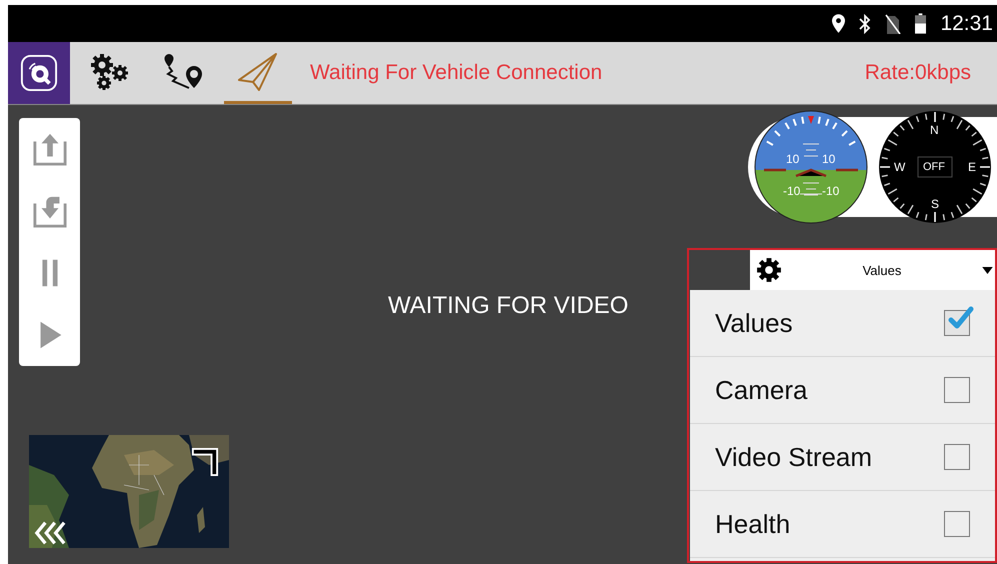 The width and height of the screenshot is (997, 564). Describe the element at coordinates (893, 24) in the screenshot. I see `no-sim-icon` at that location.